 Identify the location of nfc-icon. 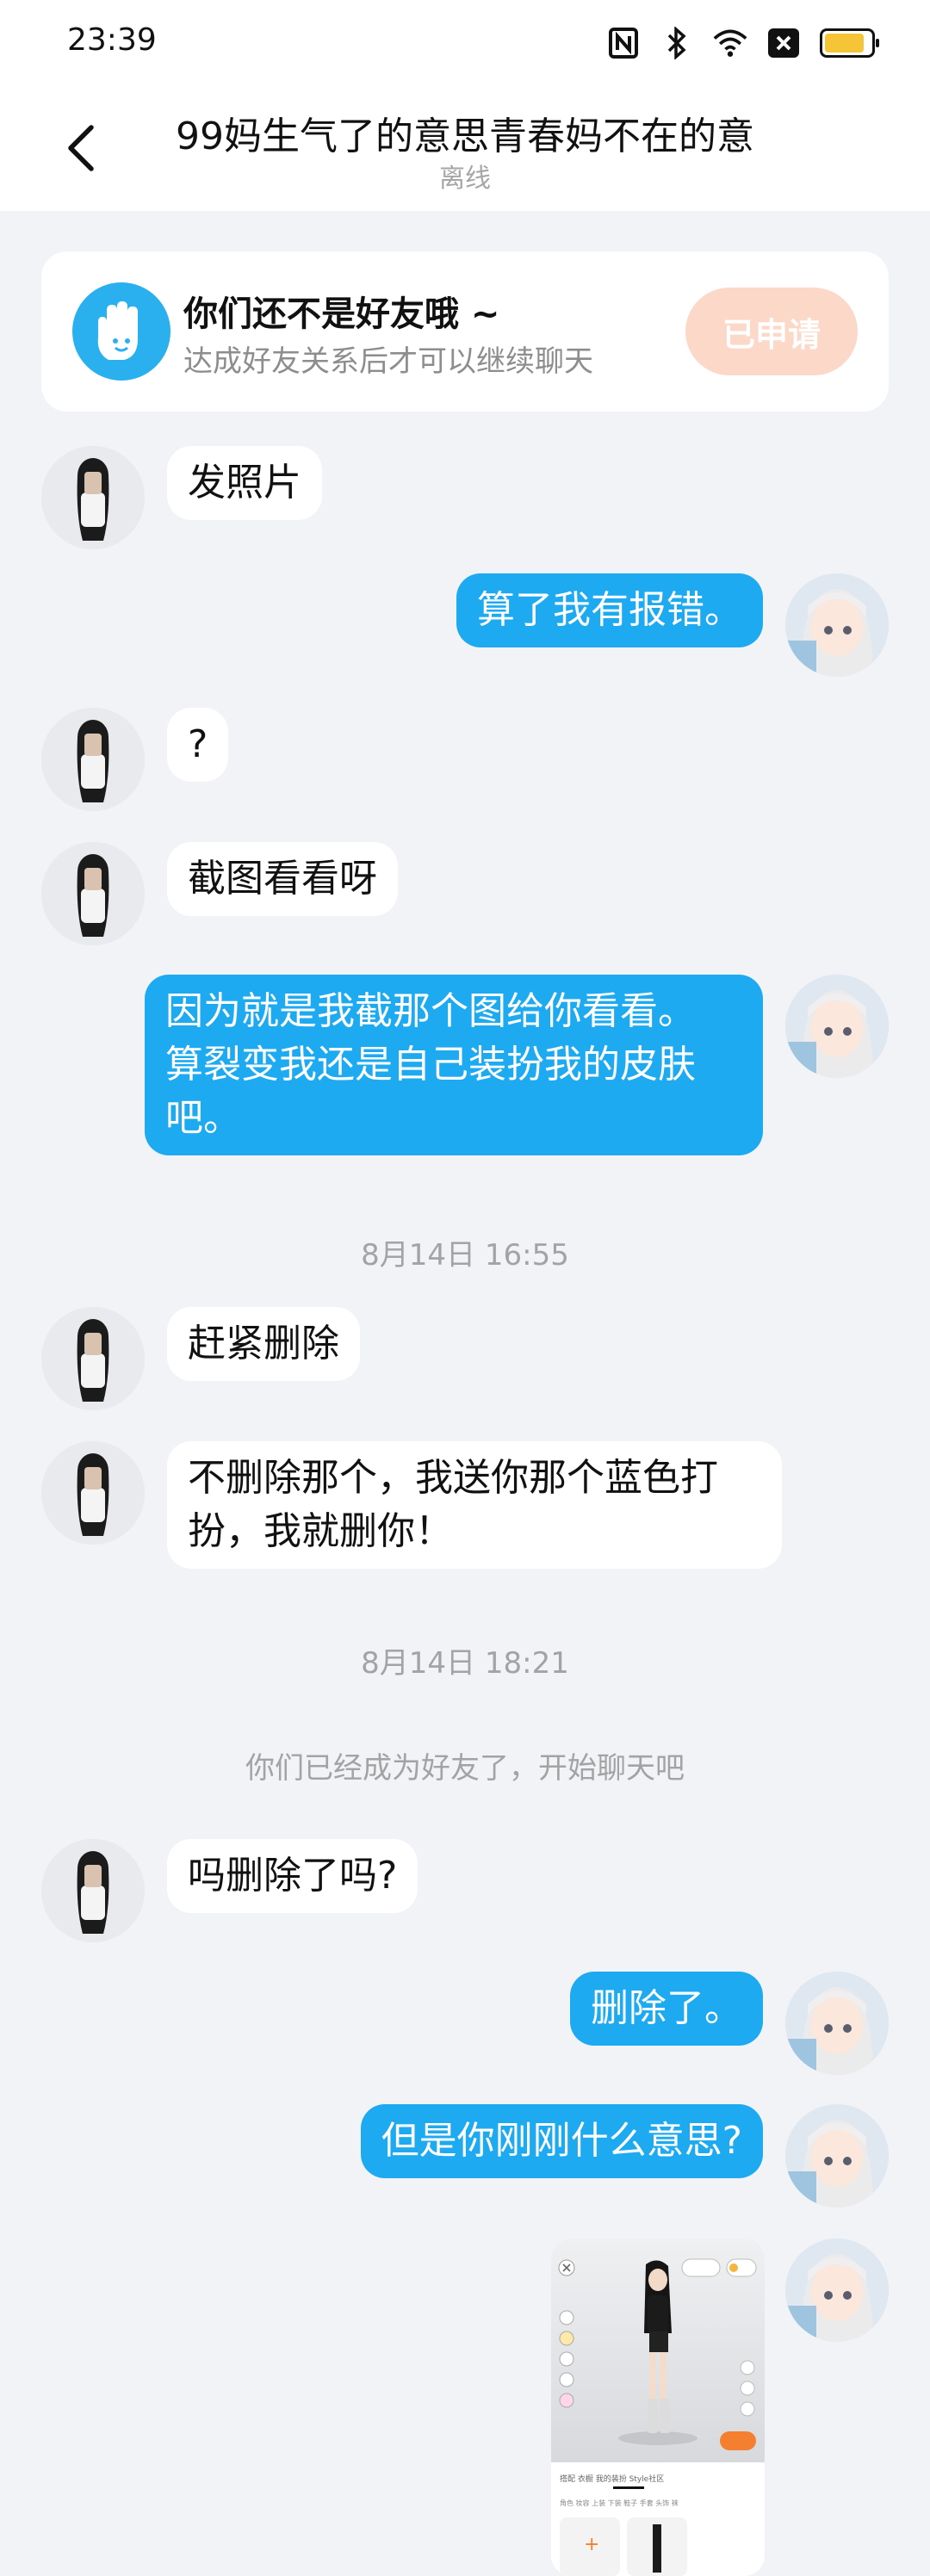
(624, 43).